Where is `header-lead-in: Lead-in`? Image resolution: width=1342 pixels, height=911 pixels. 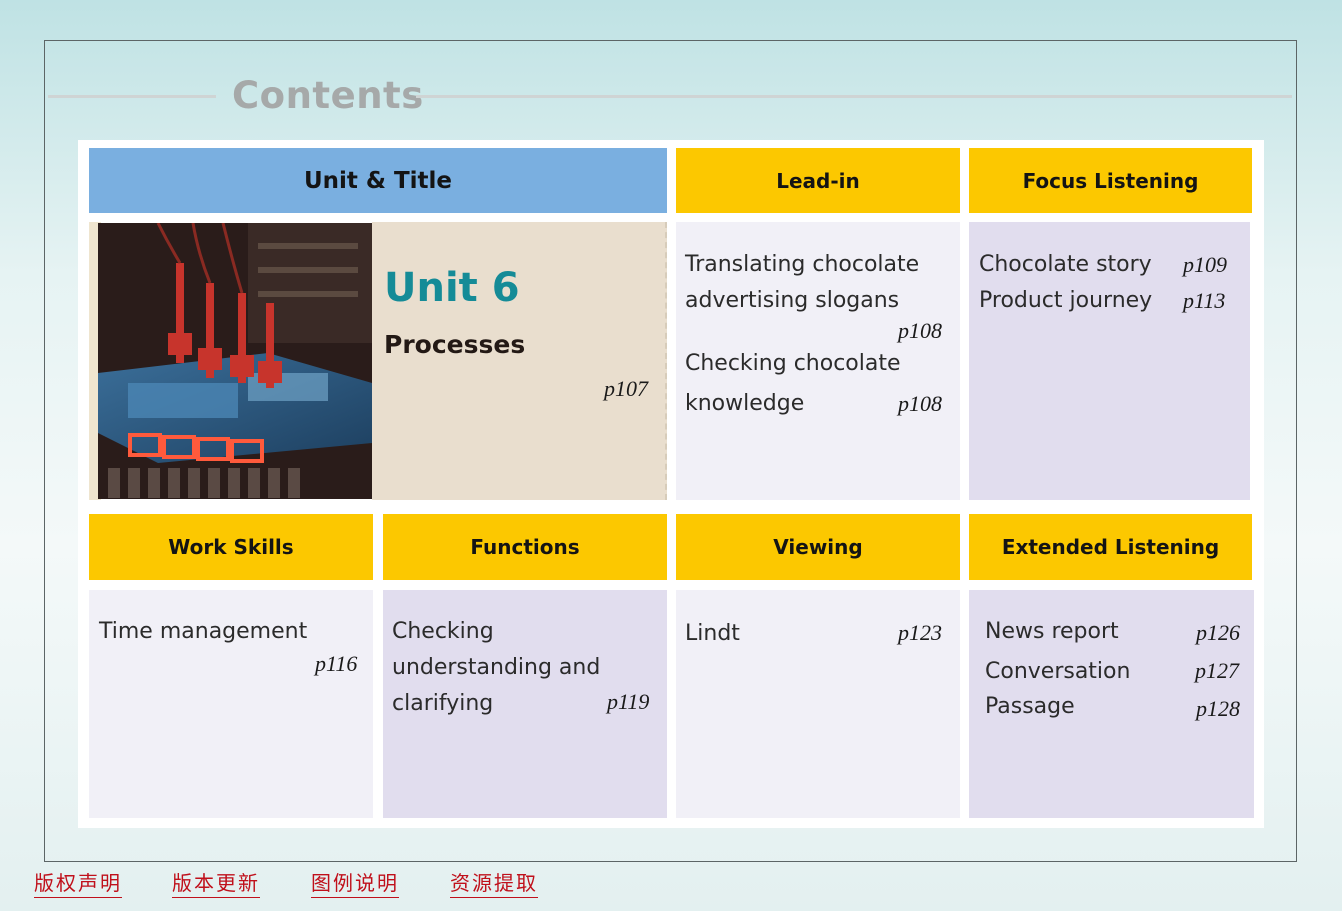
header-lead-in: Lead-in is located at coordinates (818, 180).